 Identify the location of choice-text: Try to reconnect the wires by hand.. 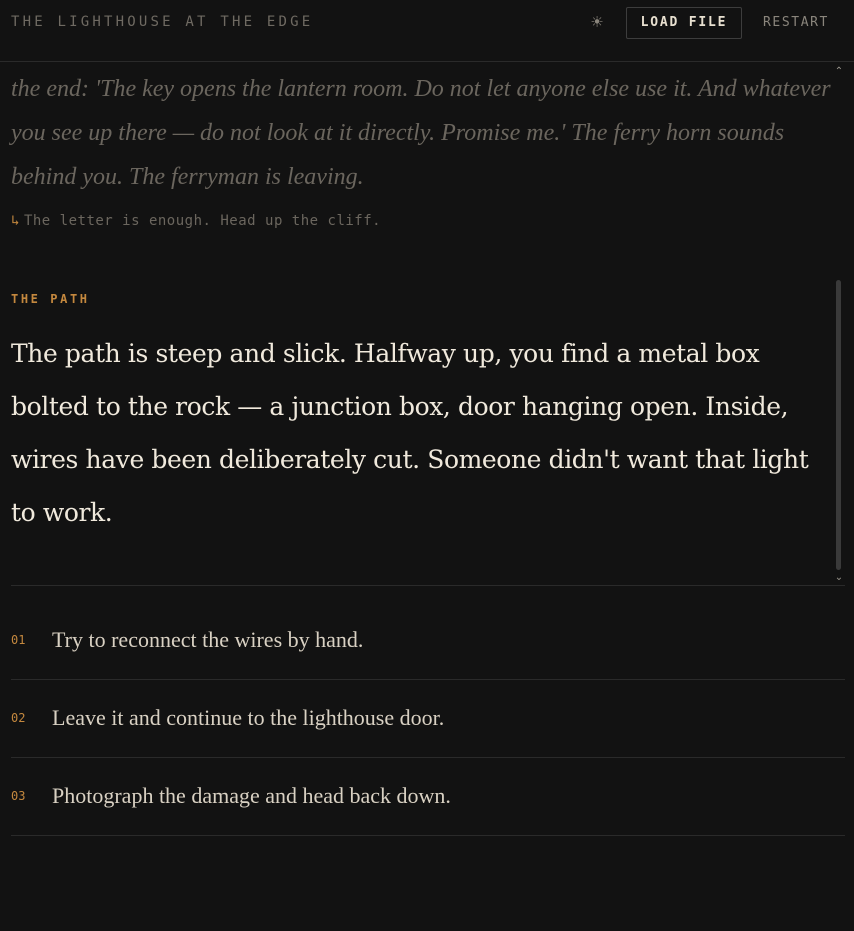
(208, 639).